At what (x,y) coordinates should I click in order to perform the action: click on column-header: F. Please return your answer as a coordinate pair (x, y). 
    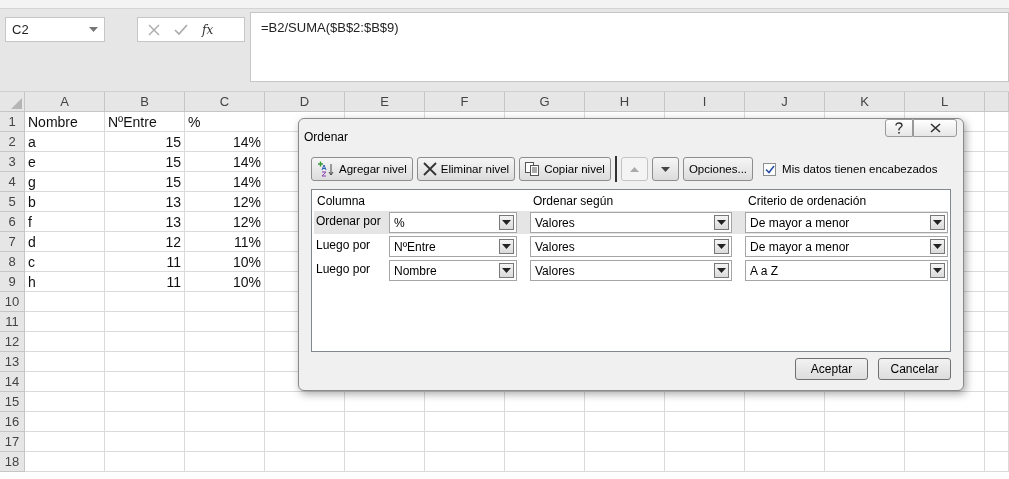
    Looking at the image, I should click on (465, 102).